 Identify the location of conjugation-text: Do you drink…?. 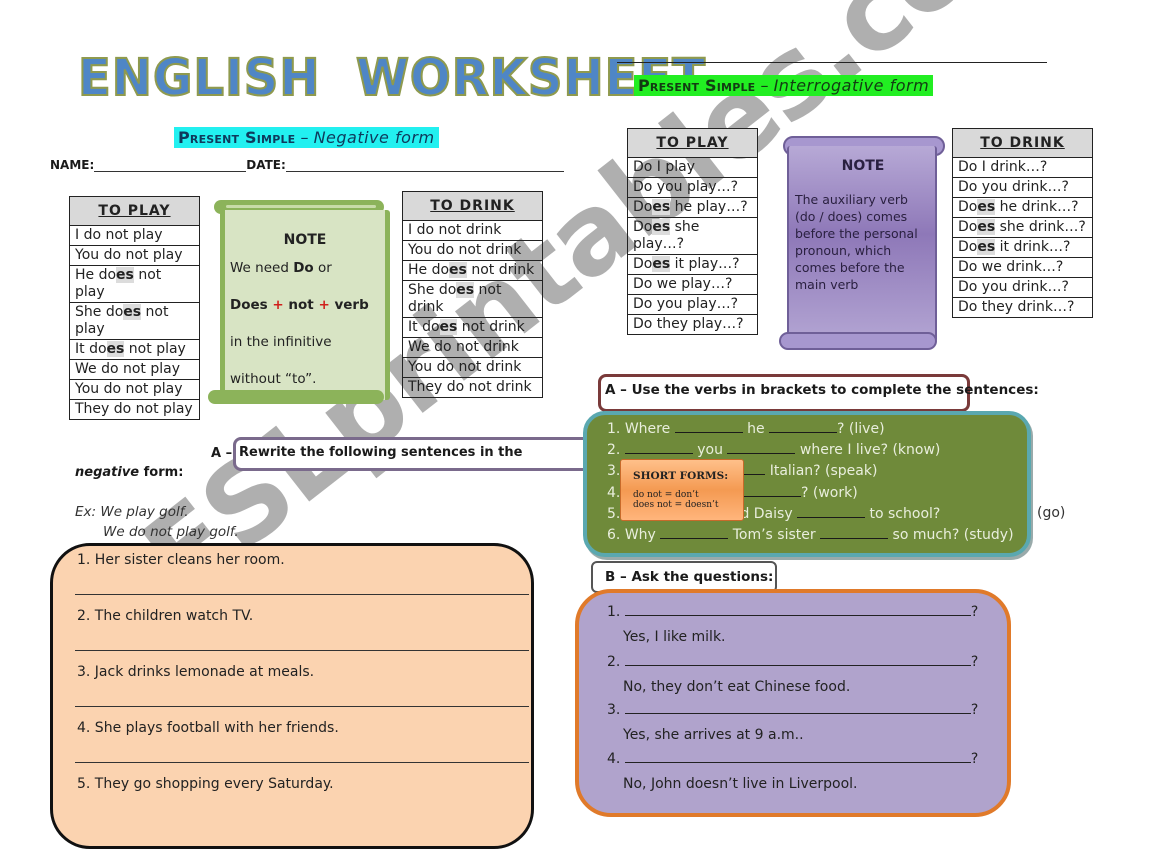
(1013, 187).